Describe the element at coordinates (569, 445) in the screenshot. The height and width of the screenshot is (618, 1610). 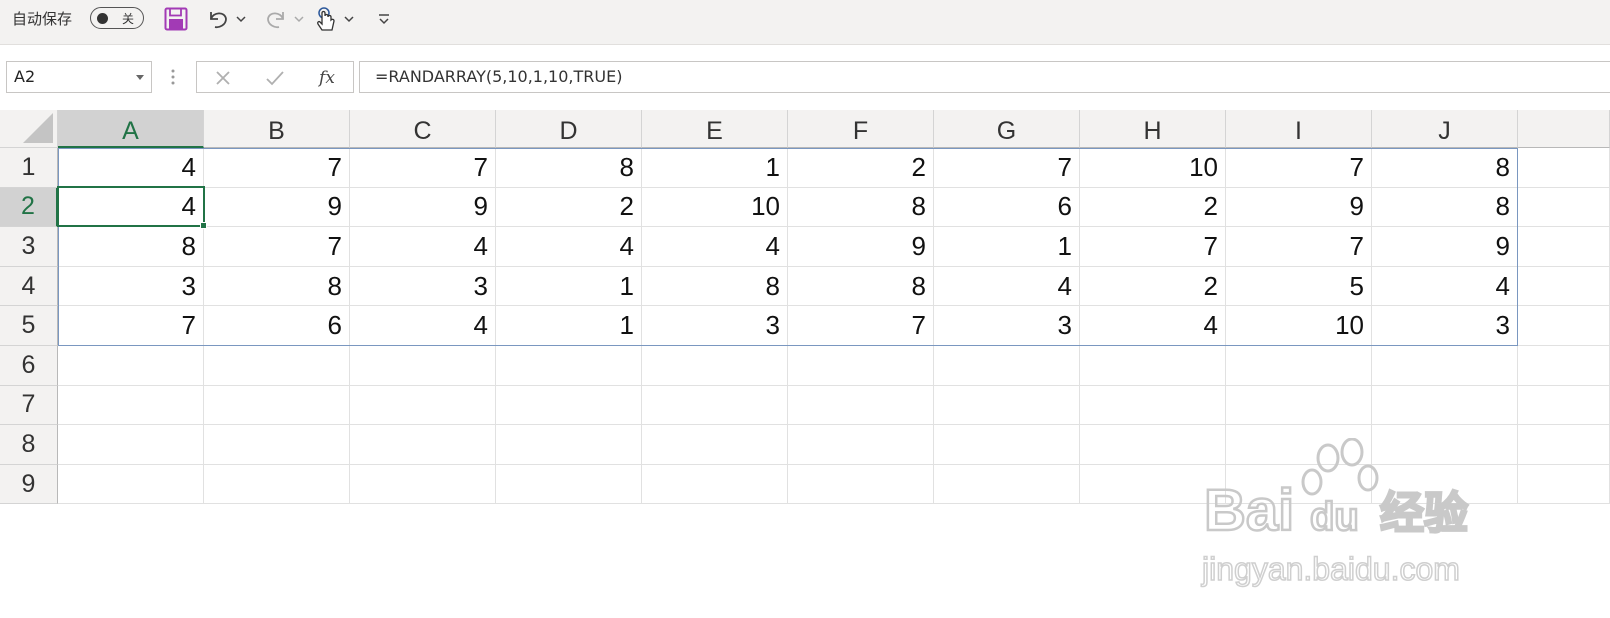
I see `cell-d8` at that location.